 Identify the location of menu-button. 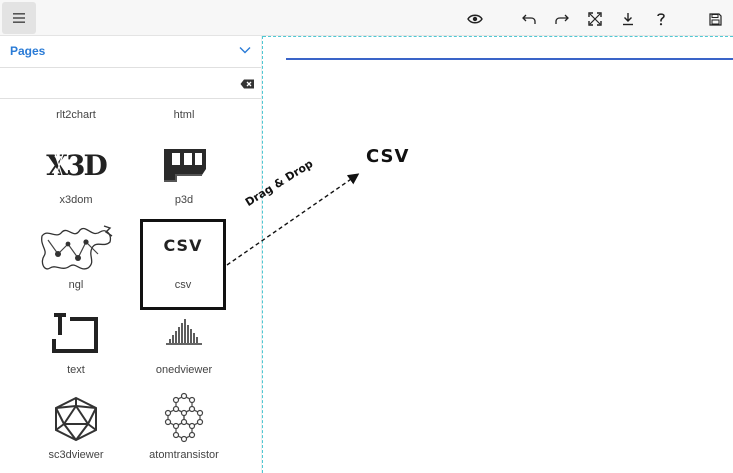
(19, 18).